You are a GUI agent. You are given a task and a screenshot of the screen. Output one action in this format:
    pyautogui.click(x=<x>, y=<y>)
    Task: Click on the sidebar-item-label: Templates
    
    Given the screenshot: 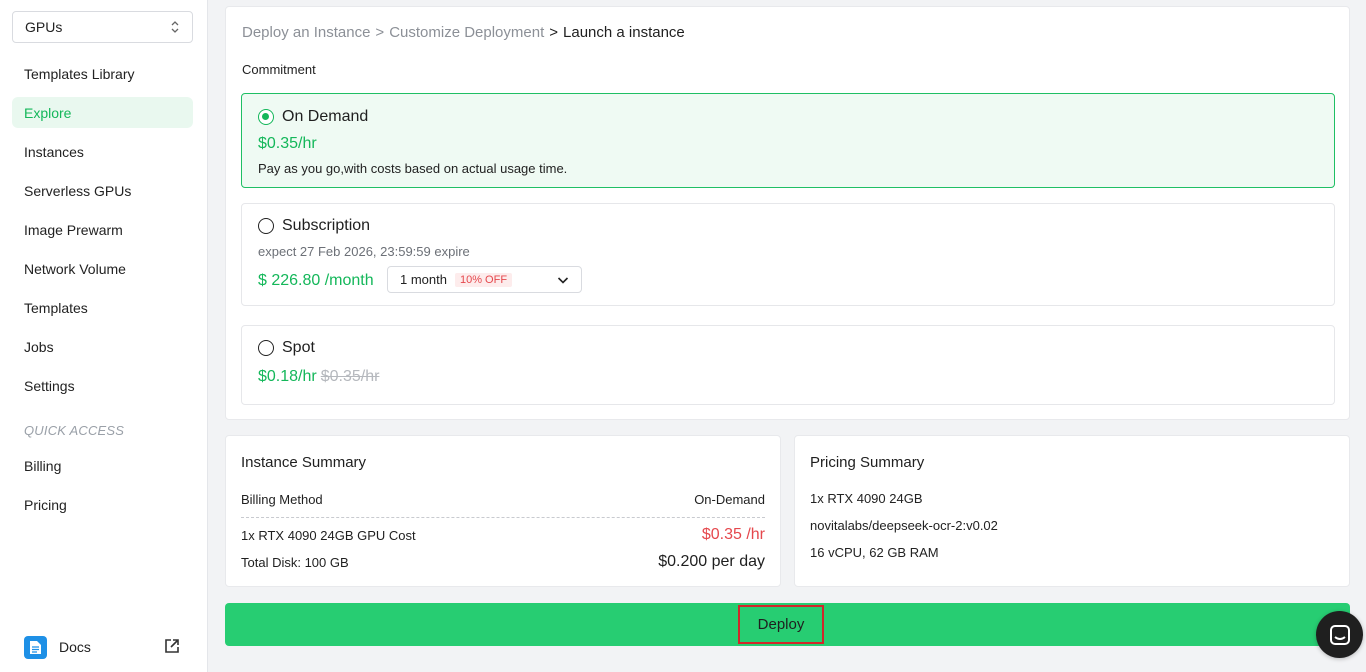 What is the action you would take?
    pyautogui.click(x=56, y=307)
    